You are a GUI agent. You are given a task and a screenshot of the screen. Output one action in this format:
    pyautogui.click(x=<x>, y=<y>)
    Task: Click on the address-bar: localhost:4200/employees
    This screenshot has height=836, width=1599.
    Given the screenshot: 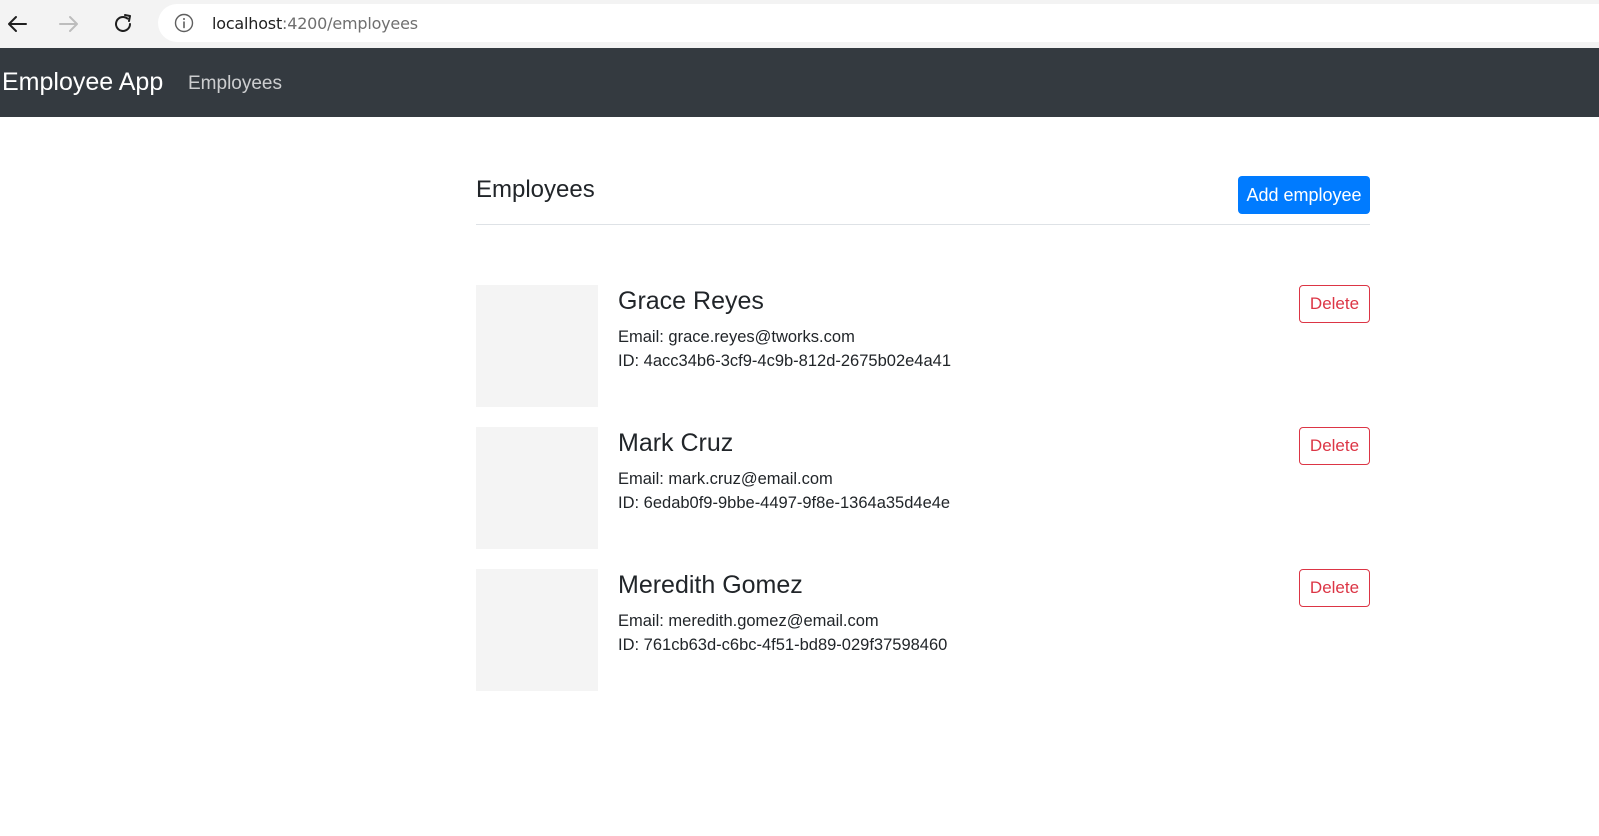 What is the action you would take?
    pyautogui.click(x=878, y=23)
    